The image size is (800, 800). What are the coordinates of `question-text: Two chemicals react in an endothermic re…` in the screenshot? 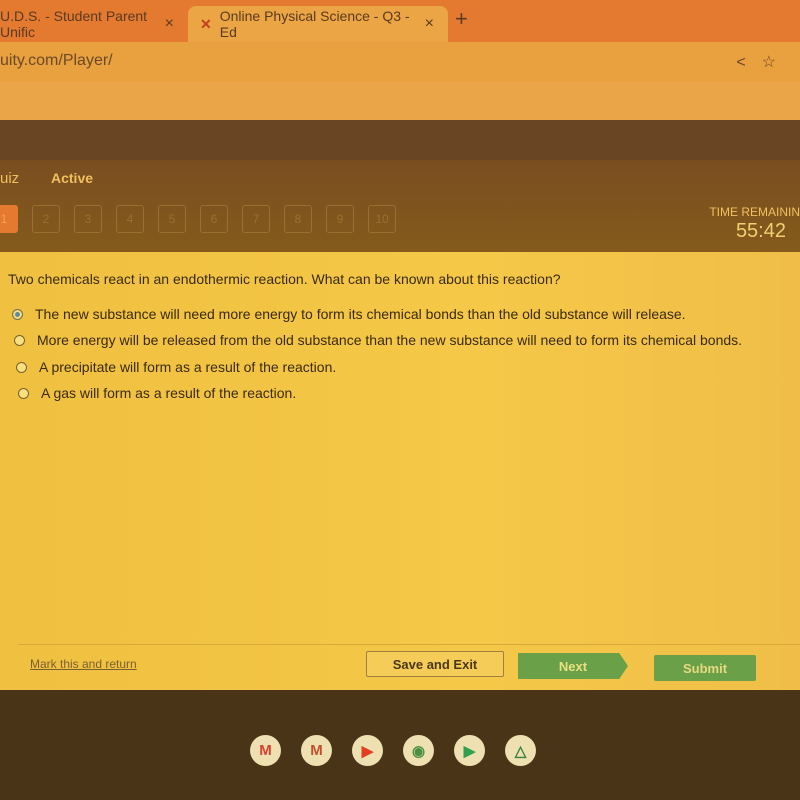 It's located at (284, 279).